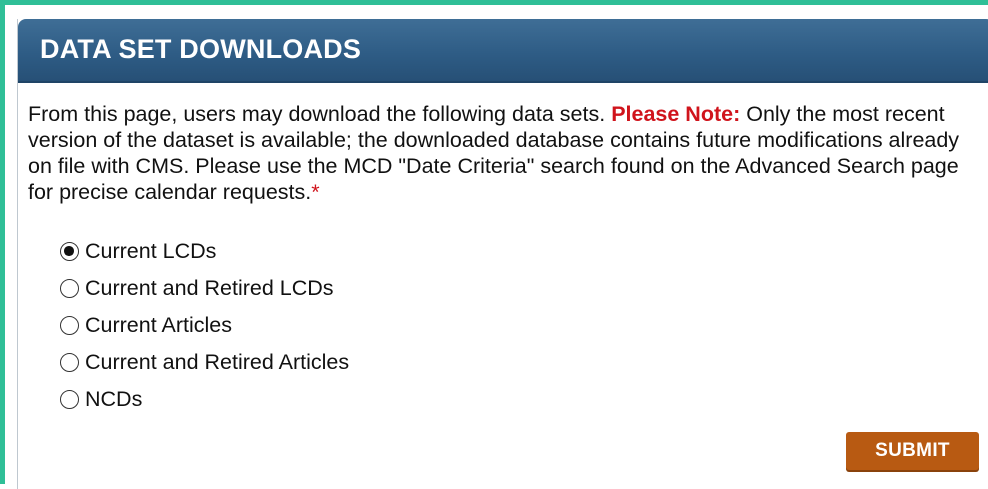 The image size is (988, 489). Describe the element at coordinates (158, 325) in the screenshot. I see `radio-label: Current Articles` at that location.